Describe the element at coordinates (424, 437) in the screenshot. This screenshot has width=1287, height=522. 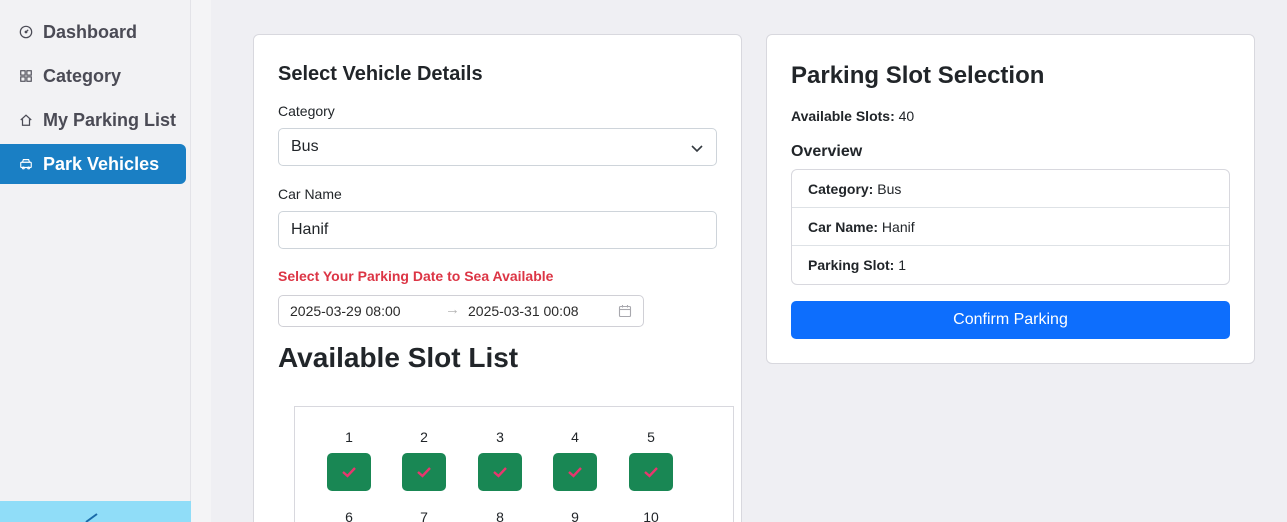
I see `slot-number: 2` at that location.